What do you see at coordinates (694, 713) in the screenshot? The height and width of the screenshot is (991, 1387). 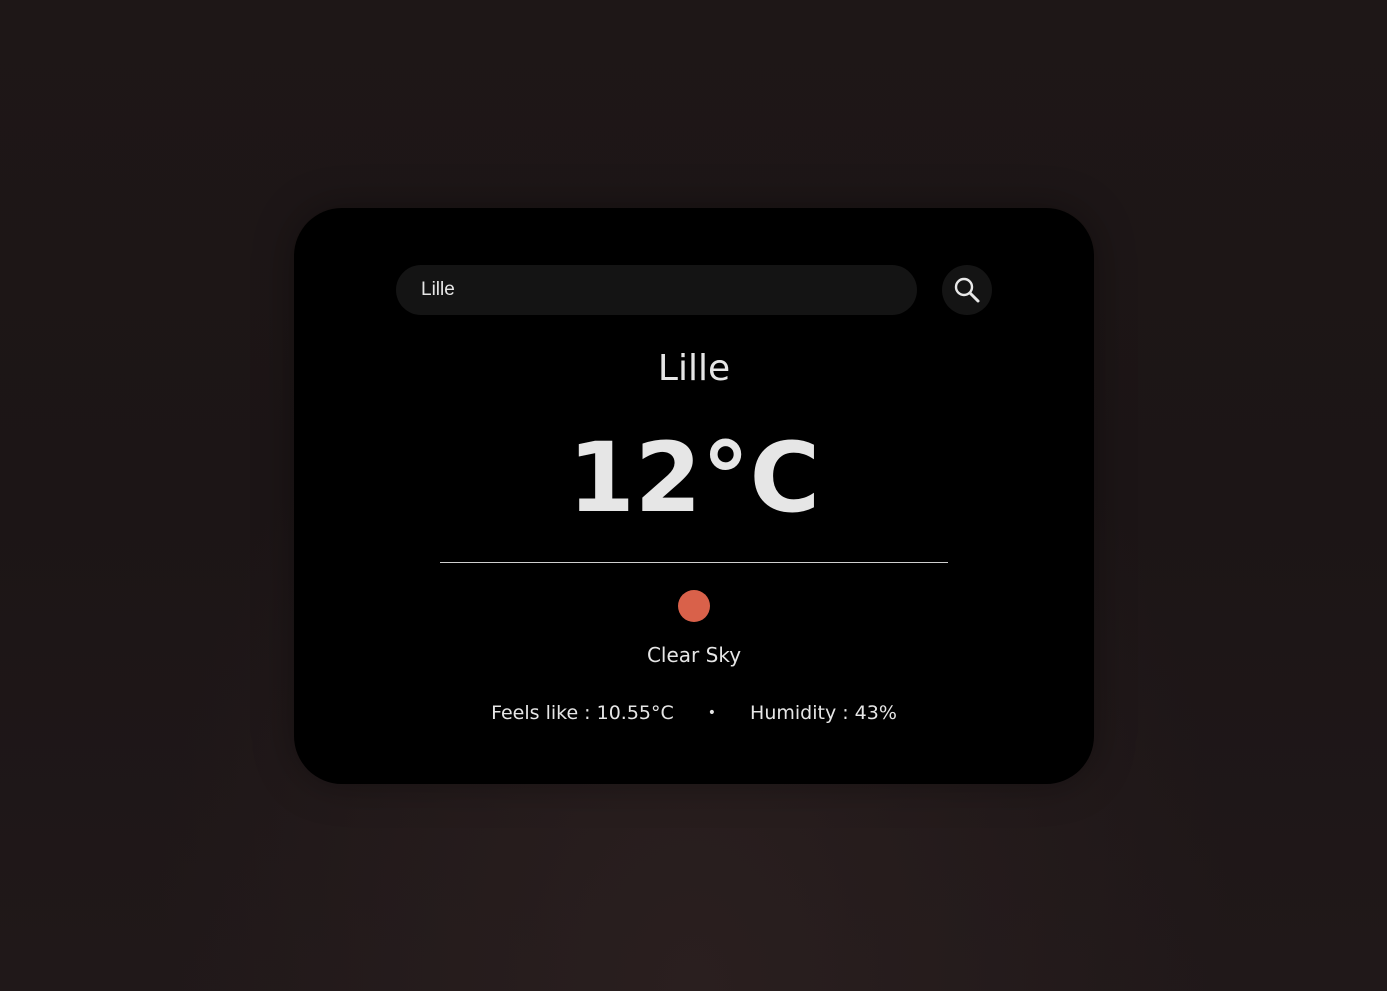 I see `weather-details: Feels like : 10.55°C • Humidity : 43%` at bounding box center [694, 713].